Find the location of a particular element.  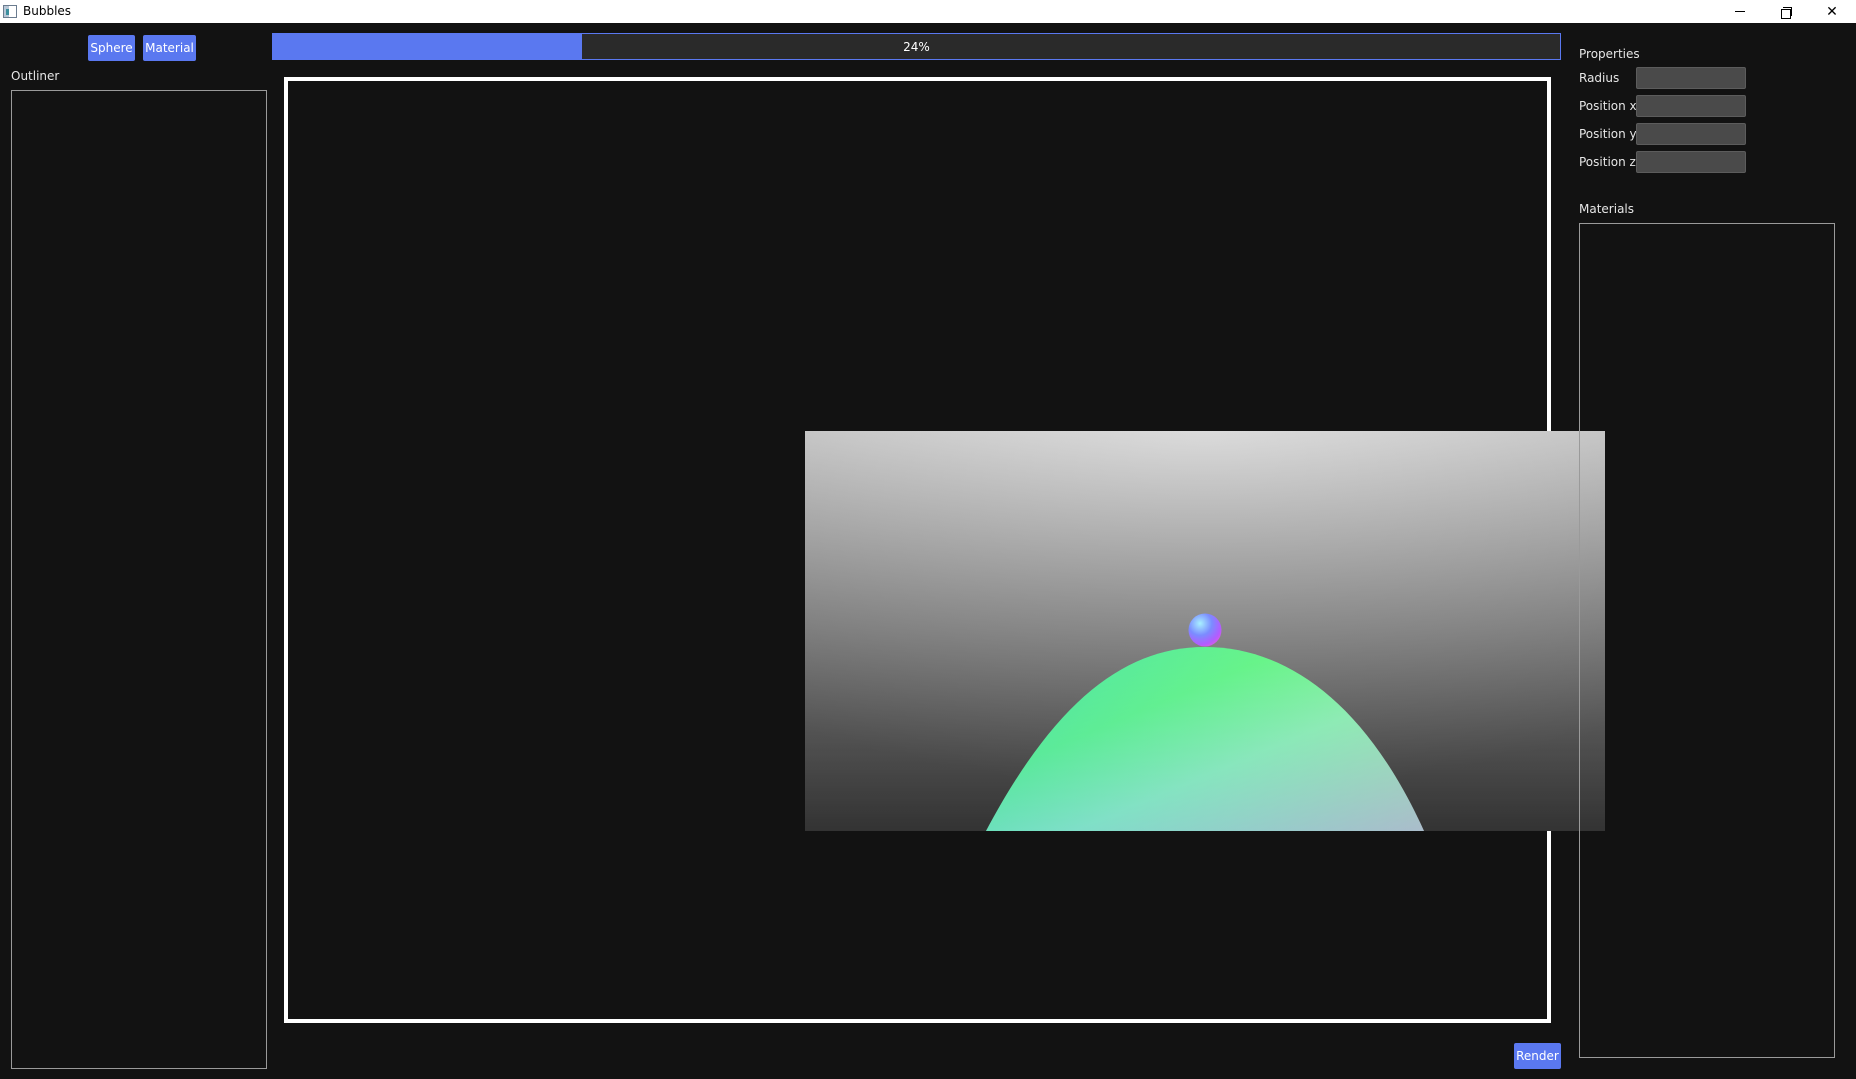

progress-text: 24% is located at coordinates (916, 46).